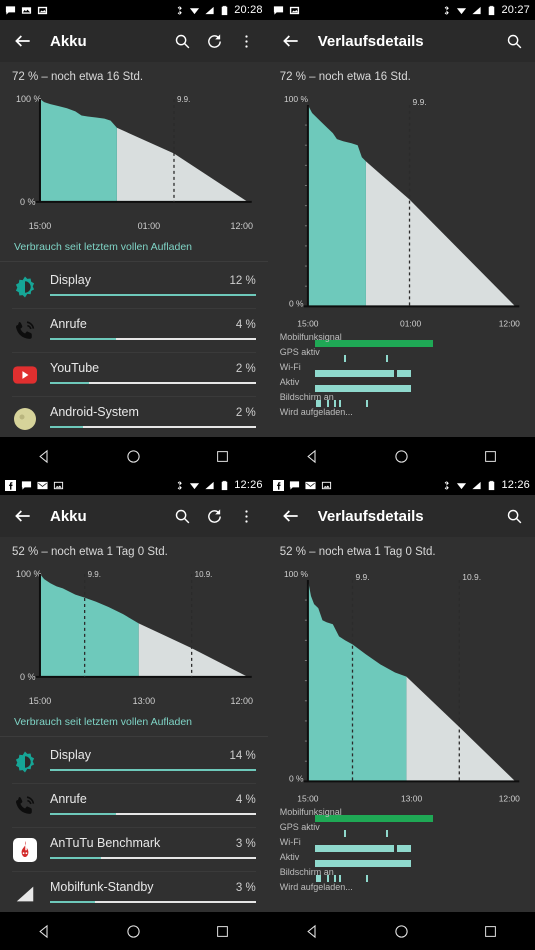 This screenshot has width=535, height=950. What do you see at coordinates (141, 226) in the screenshot?
I see `chart-x-ticks: 15:00 01:00 12:00` at bounding box center [141, 226].